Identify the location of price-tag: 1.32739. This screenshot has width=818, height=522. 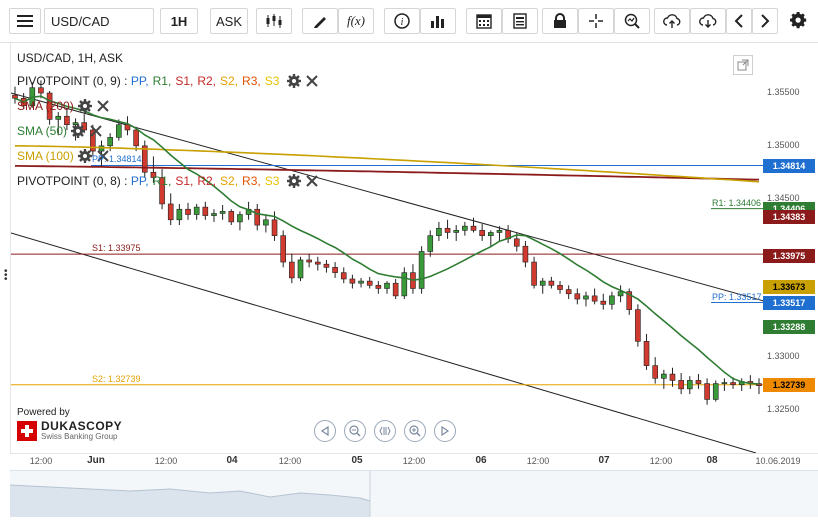
(789, 385).